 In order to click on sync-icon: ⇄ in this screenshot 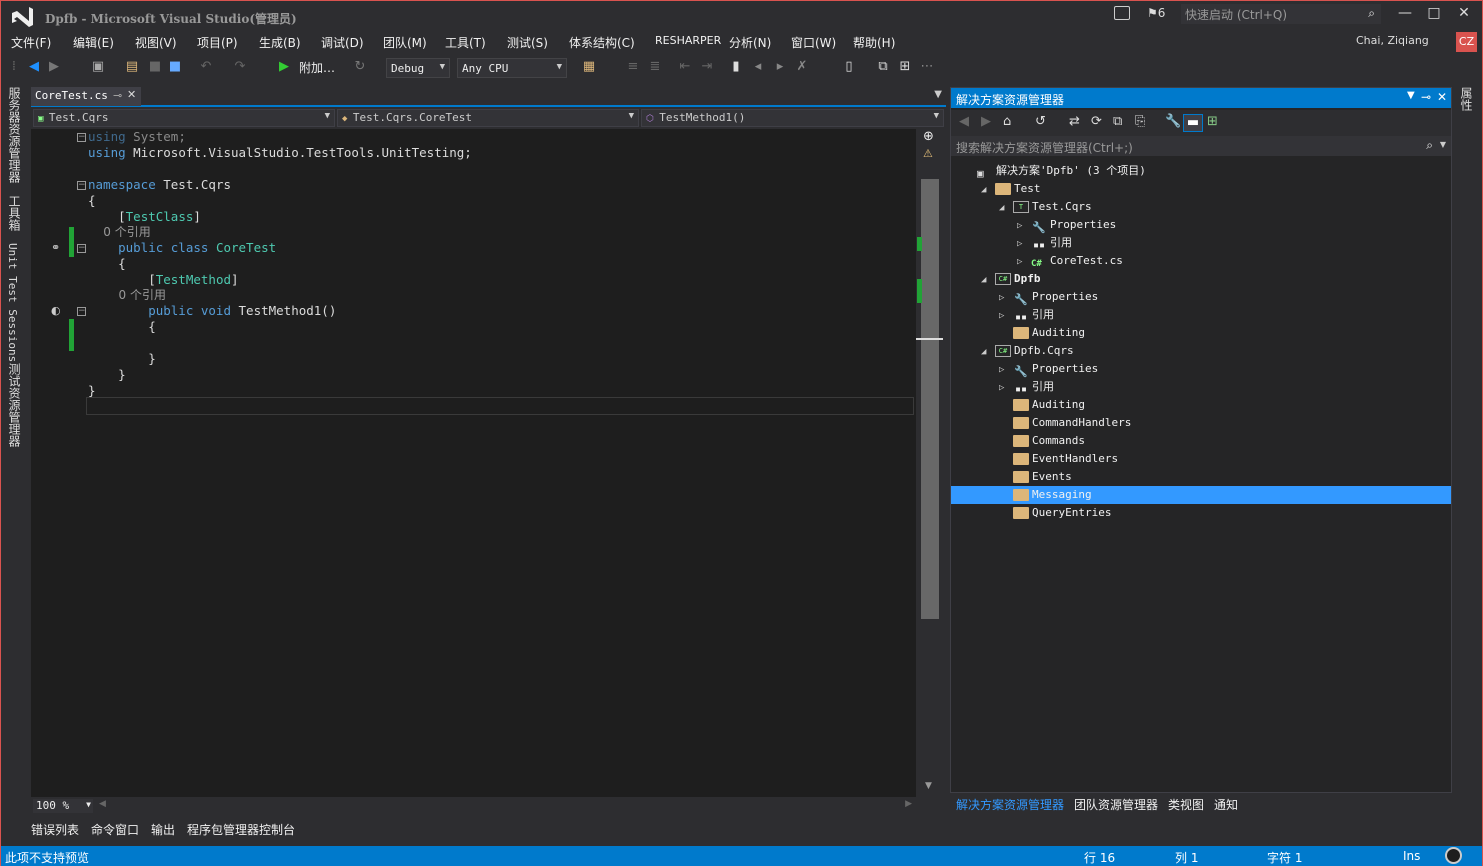, I will do `click(1074, 123)`.